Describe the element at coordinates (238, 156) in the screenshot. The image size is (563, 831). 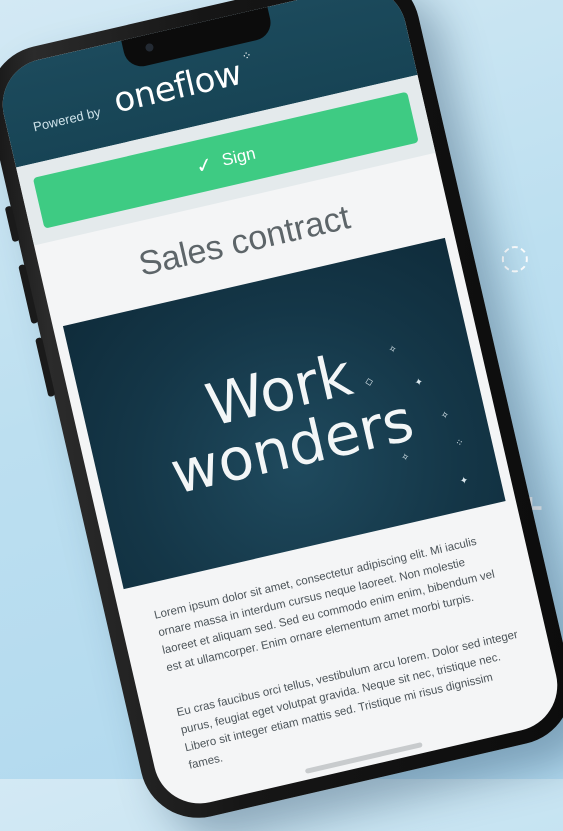
I see `sign-button-label: Sign` at that location.